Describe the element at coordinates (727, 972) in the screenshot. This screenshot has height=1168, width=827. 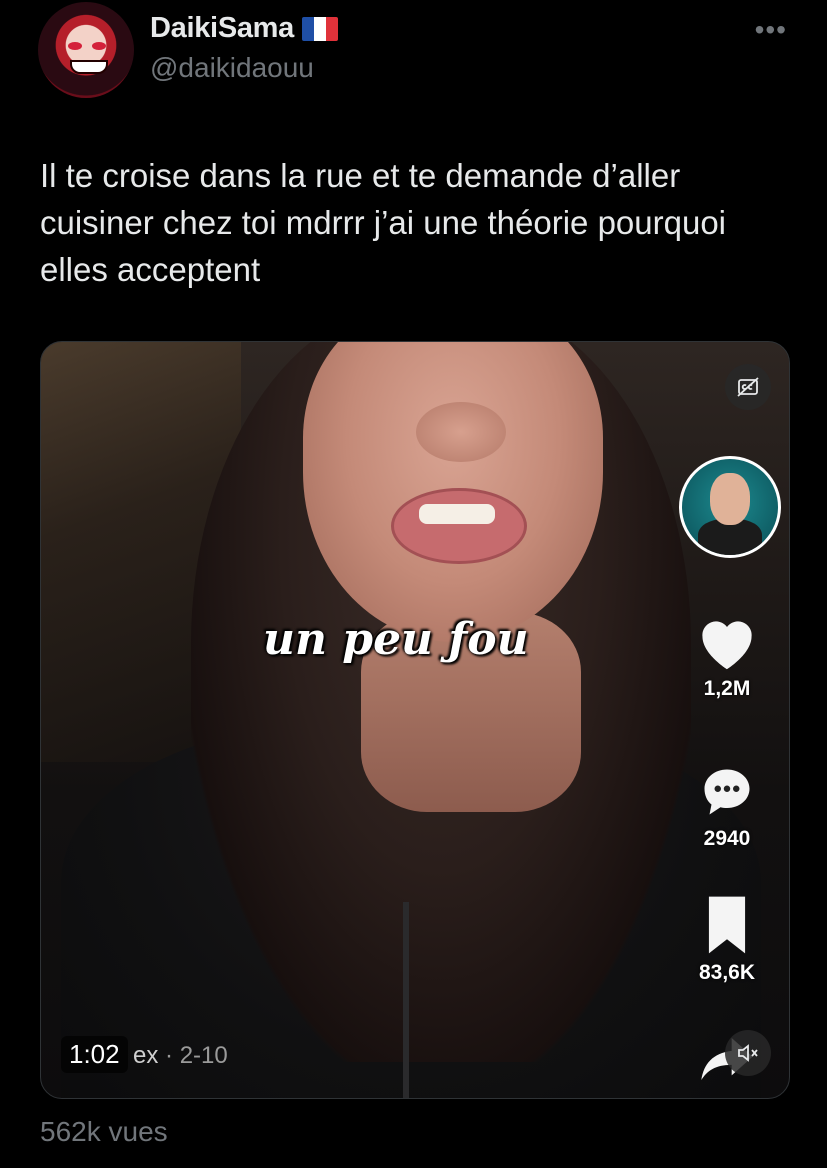
I see `save-count: 83,6K` at that location.